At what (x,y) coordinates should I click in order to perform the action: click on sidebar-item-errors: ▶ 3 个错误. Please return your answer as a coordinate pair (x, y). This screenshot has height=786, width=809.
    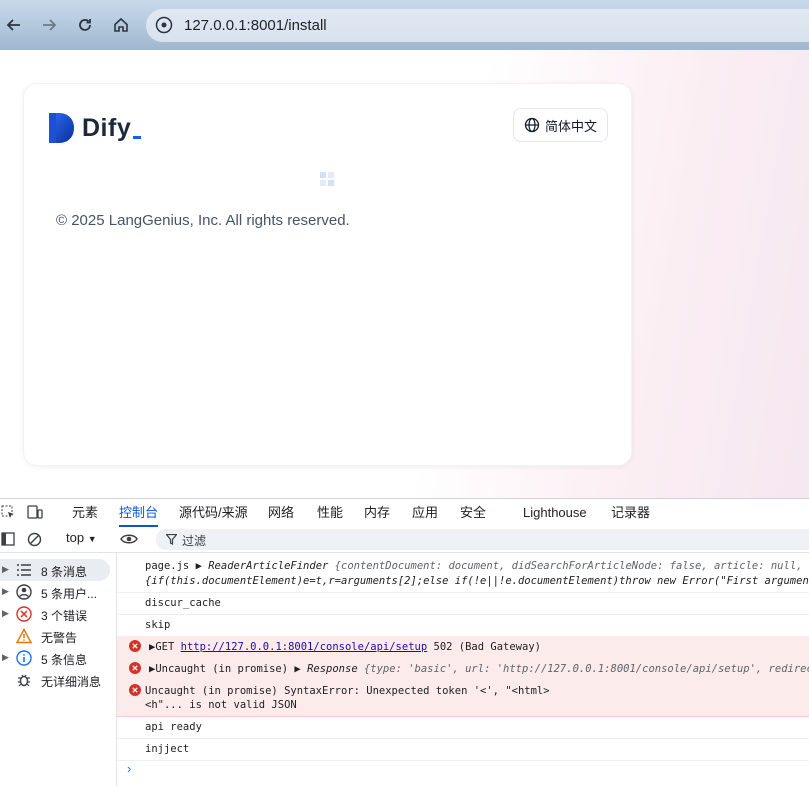
    Looking at the image, I should click on (58, 614).